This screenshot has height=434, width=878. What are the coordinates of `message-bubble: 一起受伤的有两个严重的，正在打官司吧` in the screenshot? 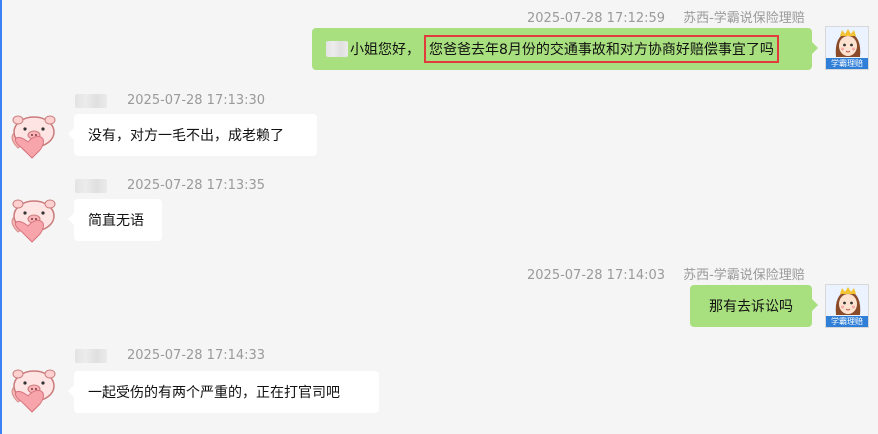 It's located at (223, 392).